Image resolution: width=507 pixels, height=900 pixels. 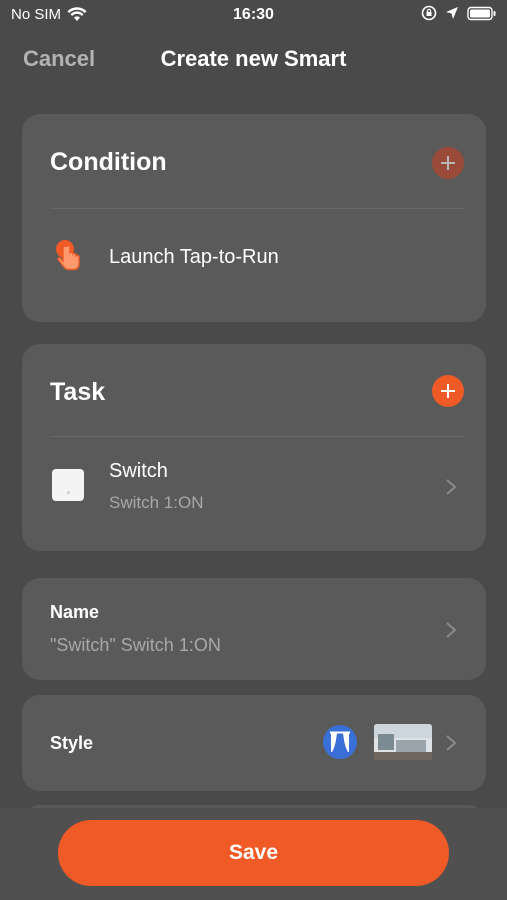 I want to click on battery-icon, so click(x=481, y=13).